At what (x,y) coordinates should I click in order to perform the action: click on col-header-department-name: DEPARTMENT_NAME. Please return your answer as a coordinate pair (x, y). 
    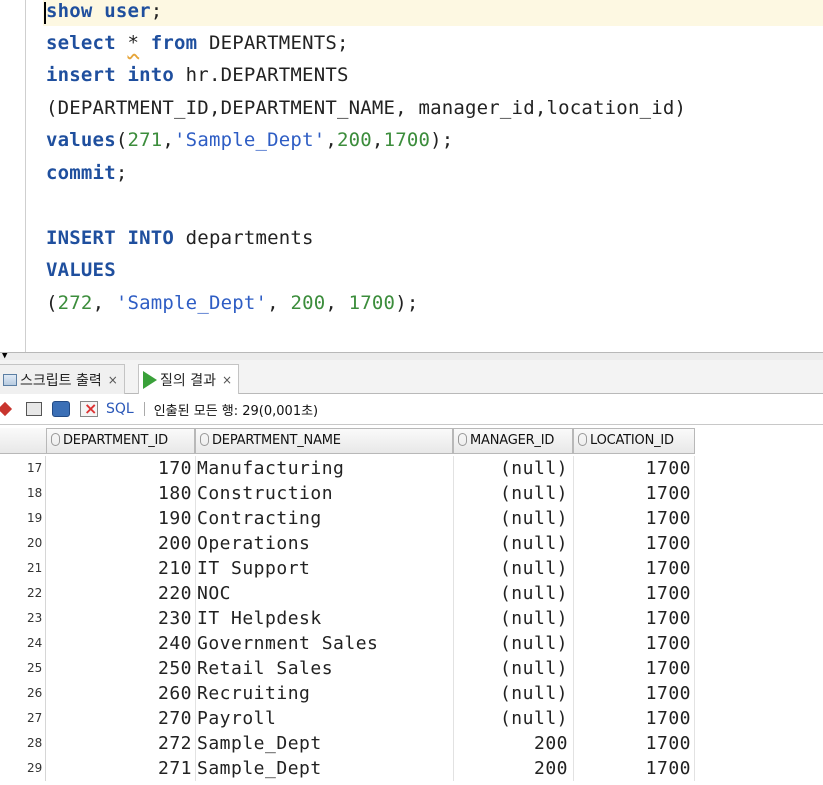
    Looking at the image, I should click on (324, 441).